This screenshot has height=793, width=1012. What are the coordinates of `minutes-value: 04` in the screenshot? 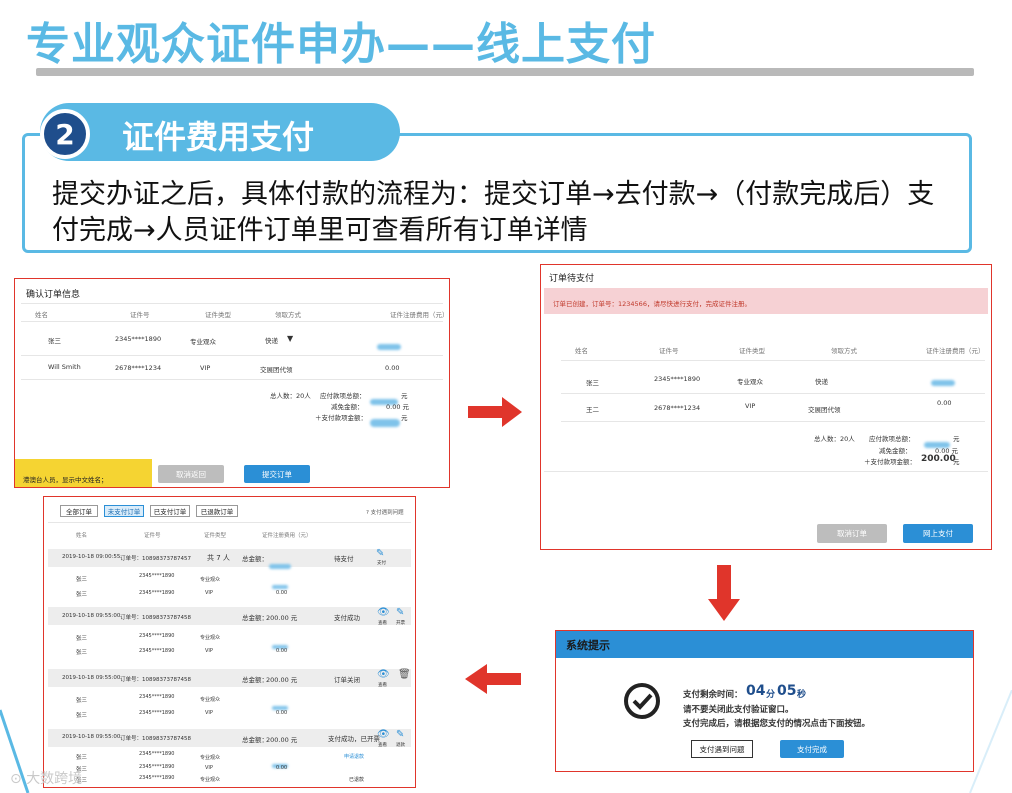 It's located at (756, 691).